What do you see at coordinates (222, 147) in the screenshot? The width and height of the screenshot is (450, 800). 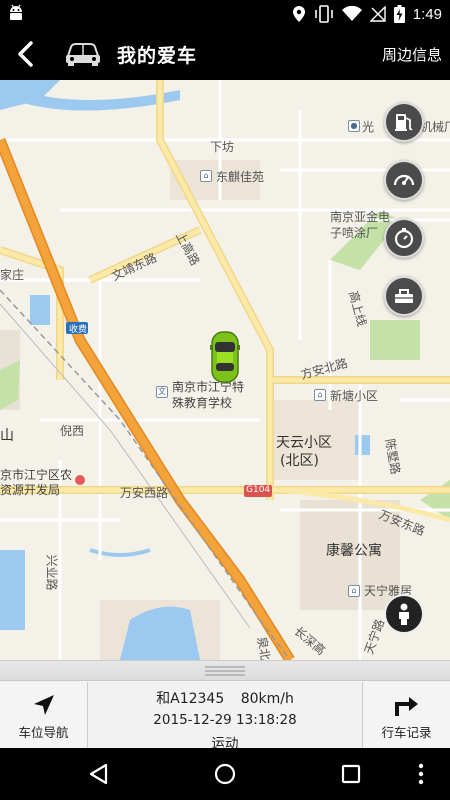 I see `map-label: 下坊` at bounding box center [222, 147].